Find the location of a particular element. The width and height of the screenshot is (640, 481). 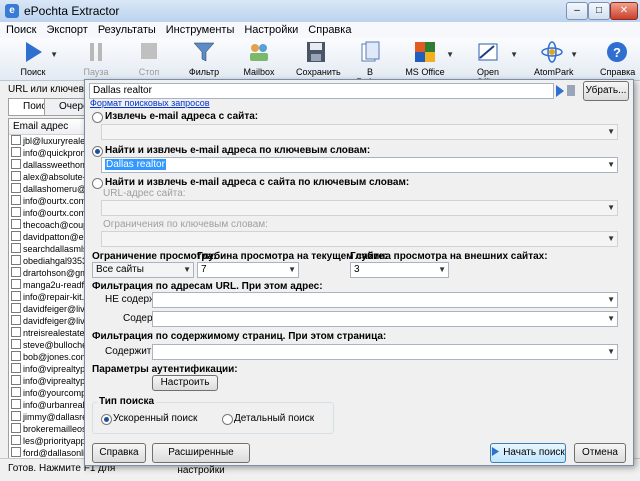

cancel-button: Отмена is located at coordinates (600, 453).